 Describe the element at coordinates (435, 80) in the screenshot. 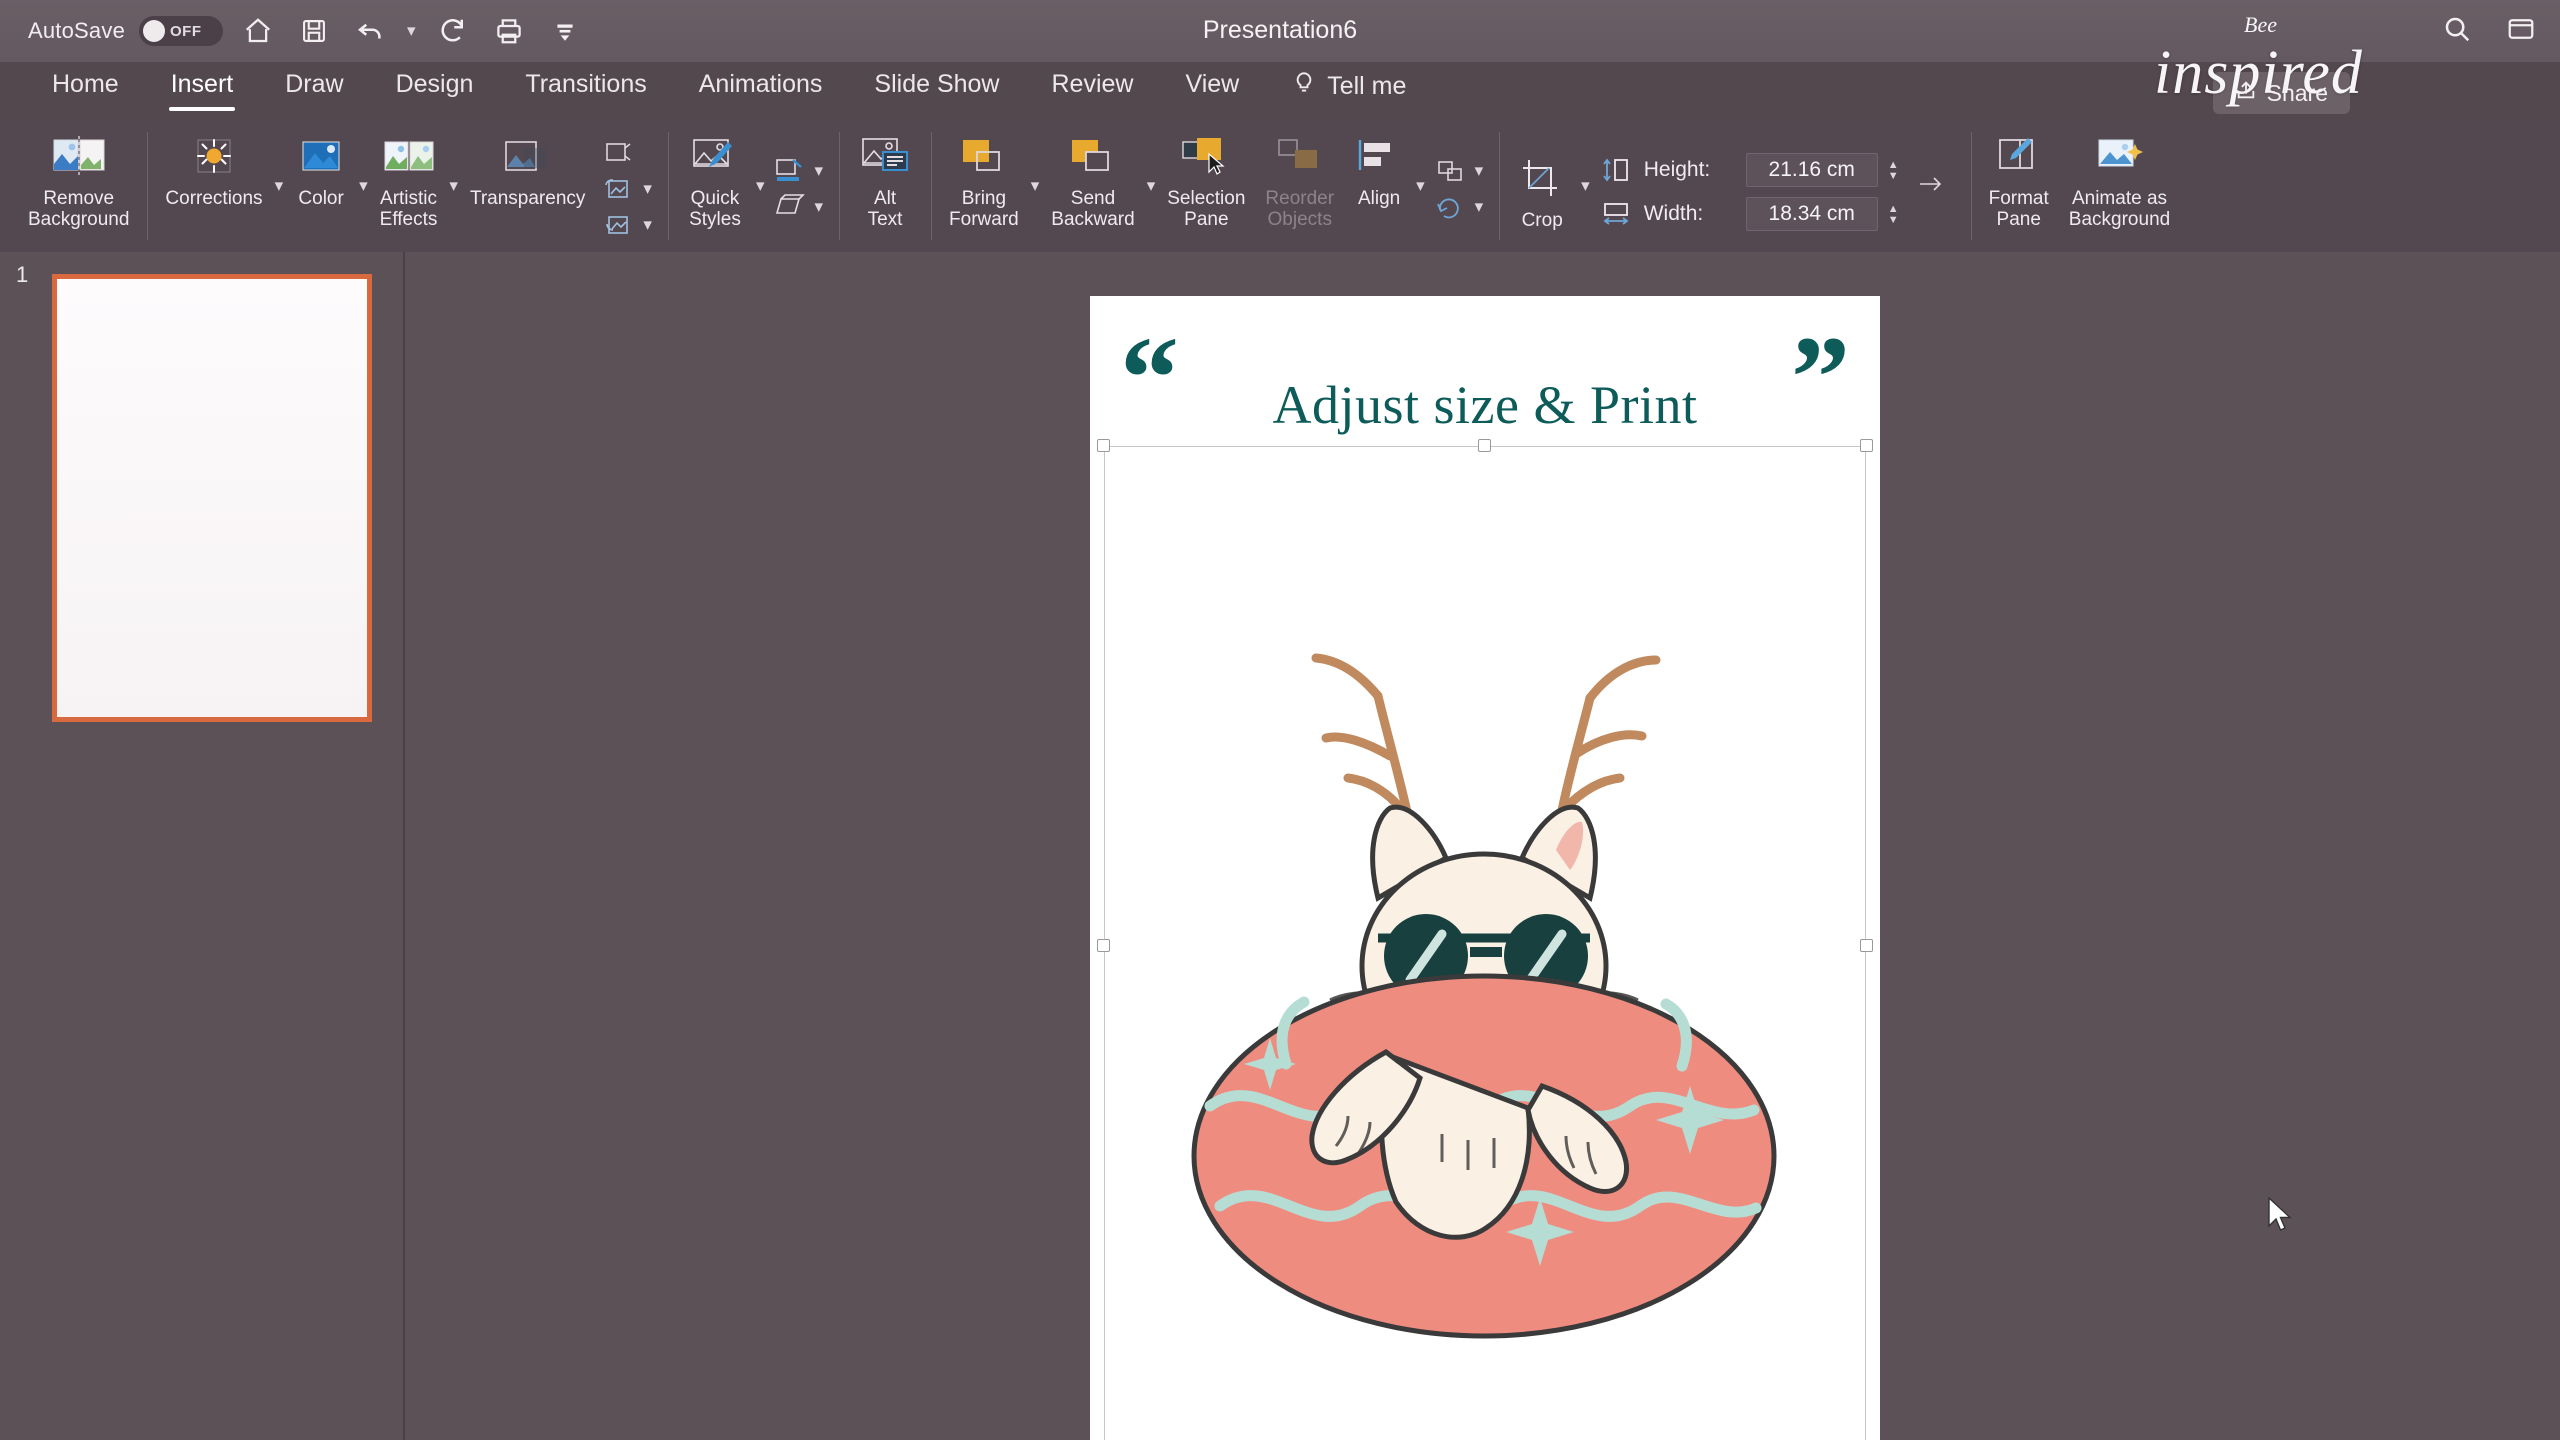

I see `tab-design: Design` at that location.